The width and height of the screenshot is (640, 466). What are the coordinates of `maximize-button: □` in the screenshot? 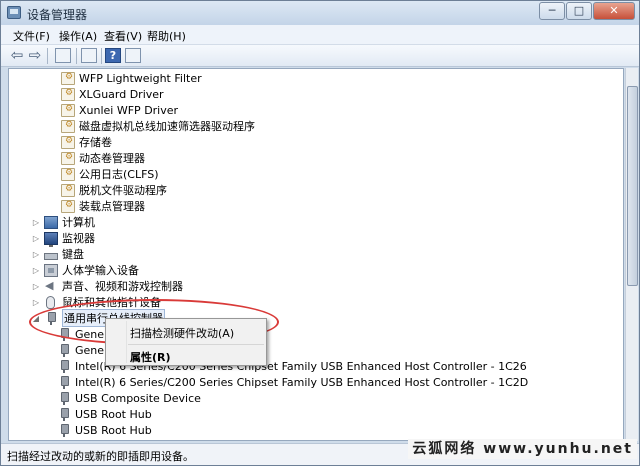 It's located at (579, 11).